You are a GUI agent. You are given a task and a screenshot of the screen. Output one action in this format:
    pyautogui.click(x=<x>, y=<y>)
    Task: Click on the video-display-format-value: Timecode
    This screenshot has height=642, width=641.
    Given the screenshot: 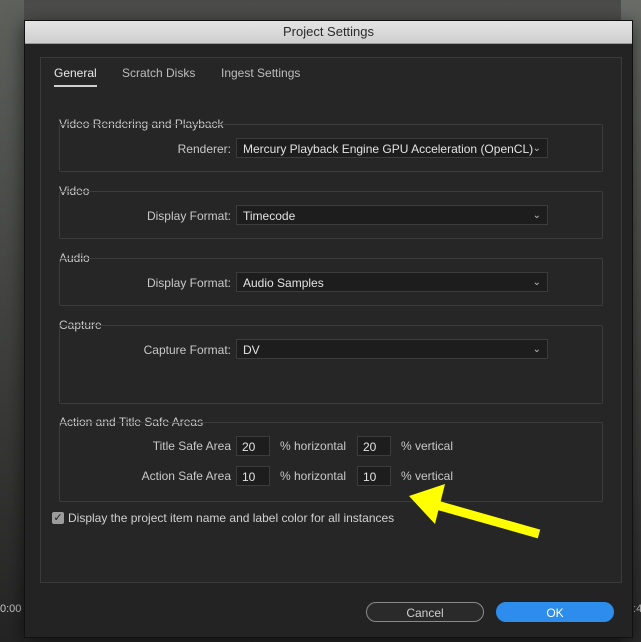 What is the action you would take?
    pyautogui.click(x=269, y=216)
    